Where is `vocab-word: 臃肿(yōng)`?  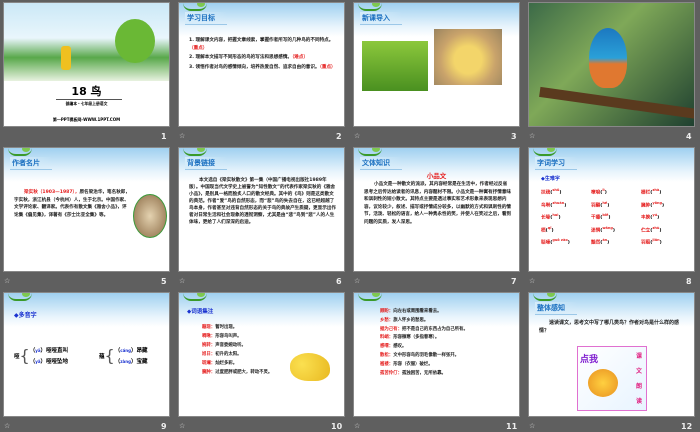 vocab-word: 臃肿(yōng) is located at coordinates (653, 204).